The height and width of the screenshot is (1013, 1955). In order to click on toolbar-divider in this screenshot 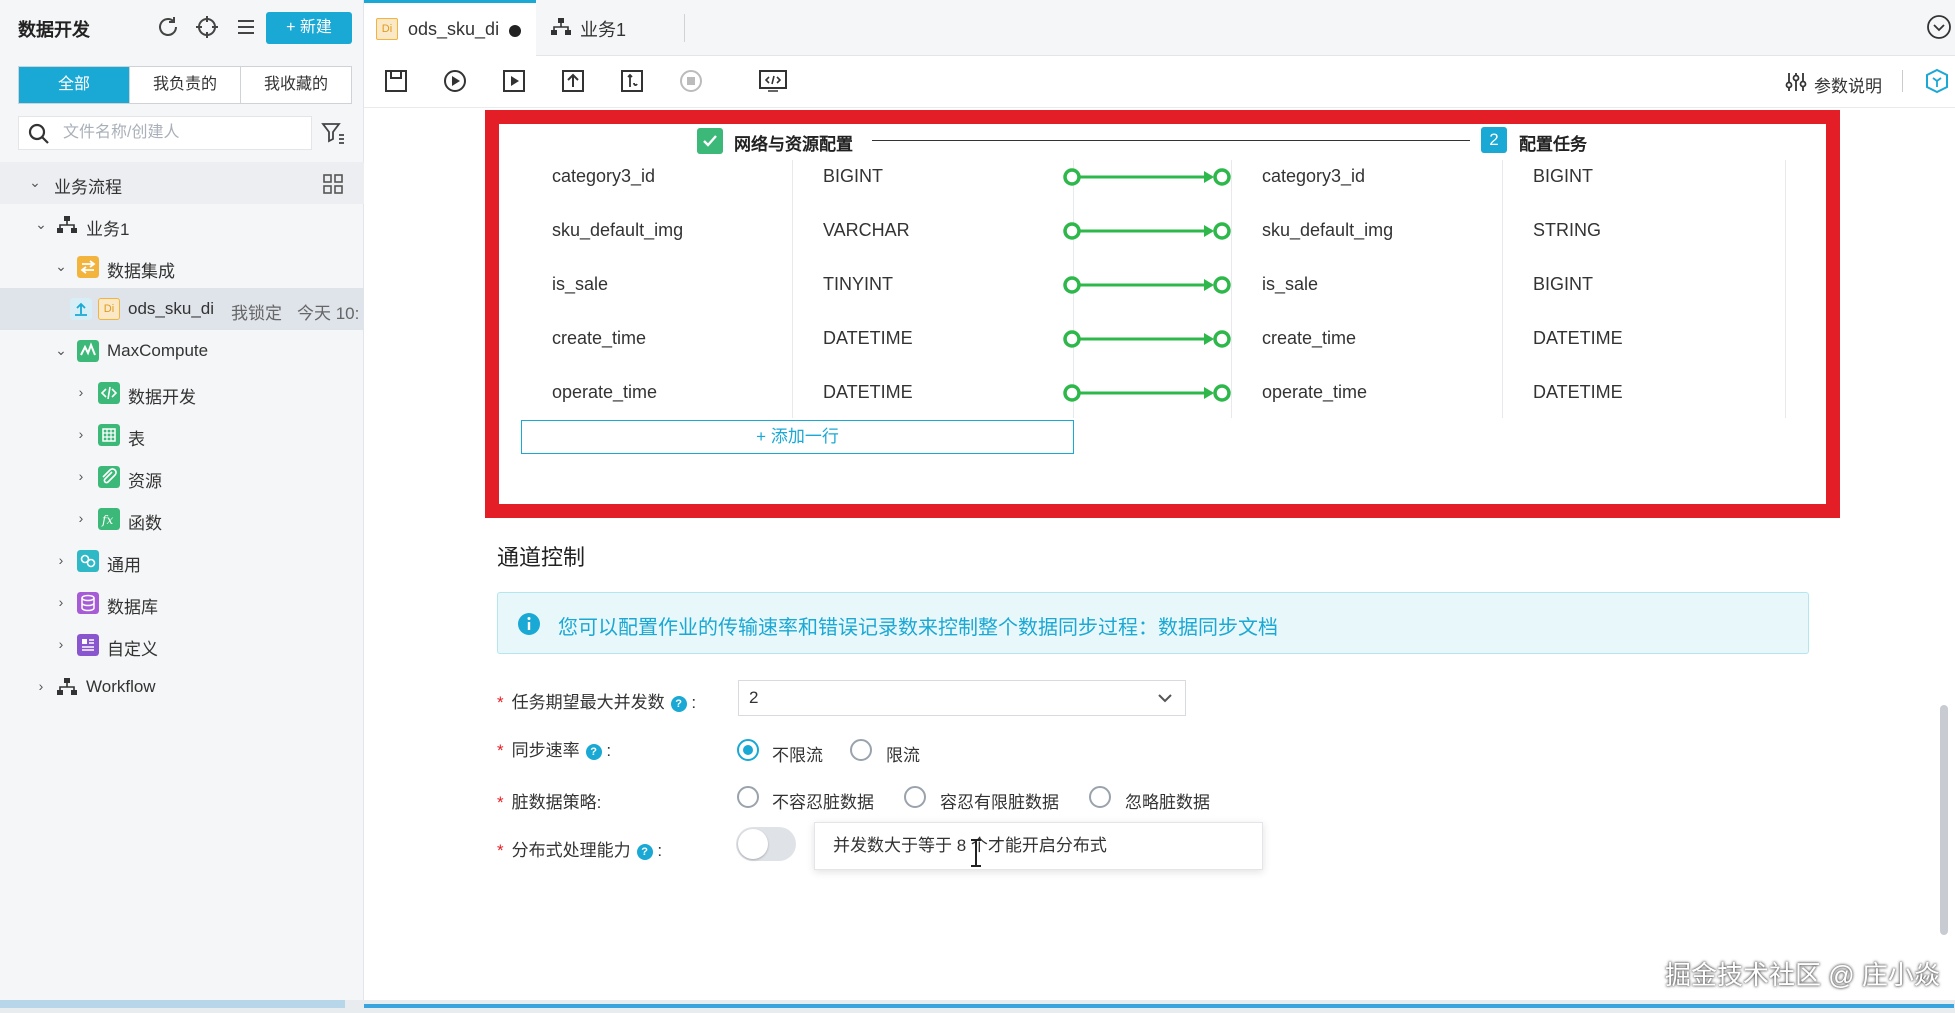, I will do `click(1902, 81)`.